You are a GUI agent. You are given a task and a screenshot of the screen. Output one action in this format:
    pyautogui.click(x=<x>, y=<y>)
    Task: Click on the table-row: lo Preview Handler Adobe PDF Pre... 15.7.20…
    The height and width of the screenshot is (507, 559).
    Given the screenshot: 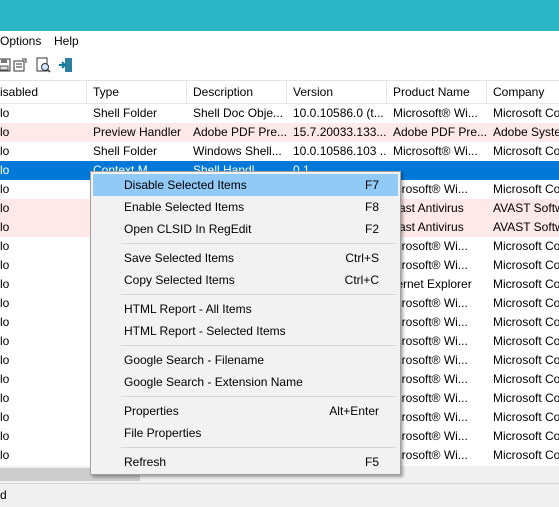 What is the action you would take?
    pyautogui.click(x=279, y=132)
    